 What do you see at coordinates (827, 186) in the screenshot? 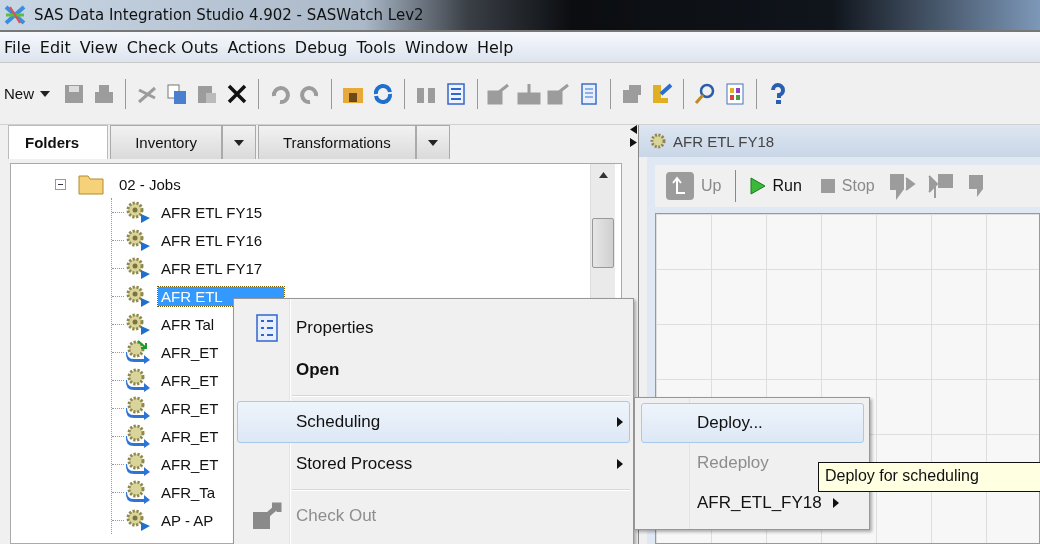
I see `stop-icon` at bounding box center [827, 186].